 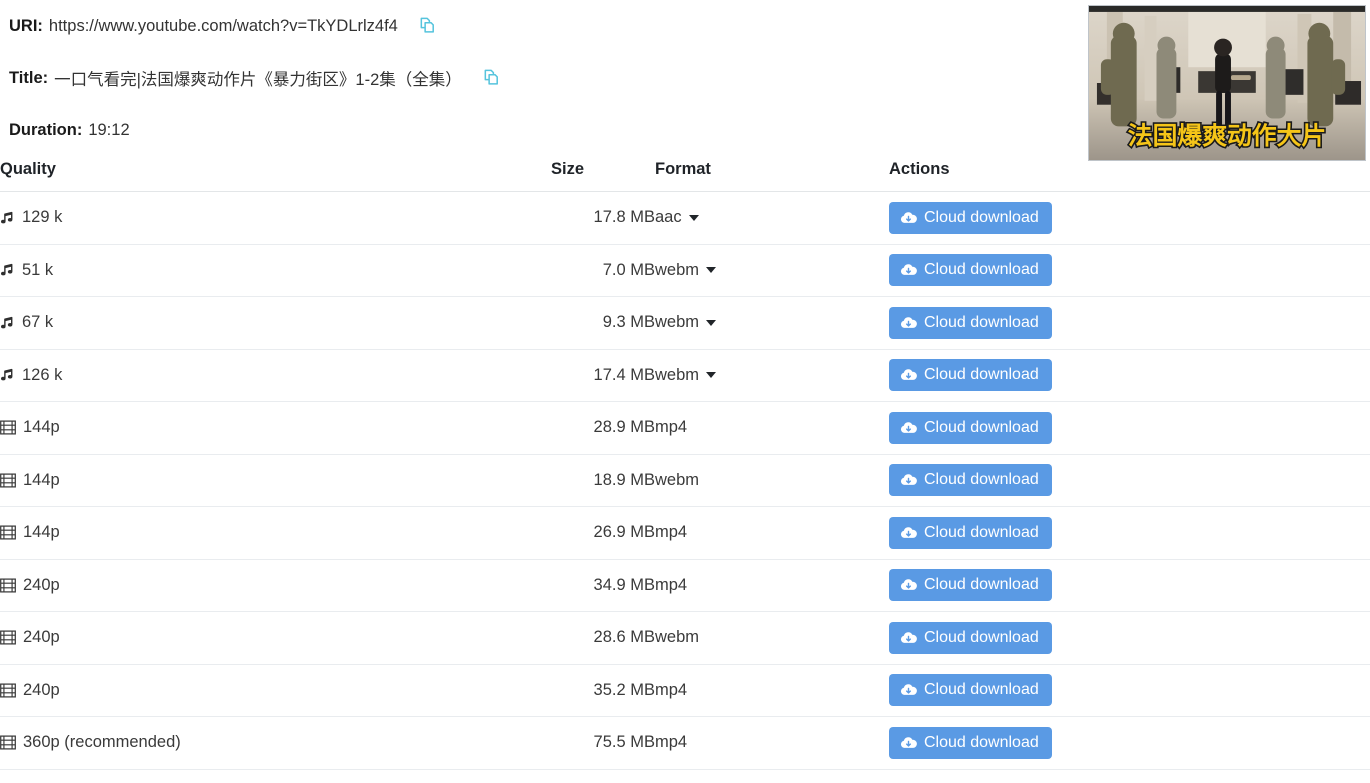 I want to click on table-header-row: Quality Size Format Actions, so click(x=685, y=176).